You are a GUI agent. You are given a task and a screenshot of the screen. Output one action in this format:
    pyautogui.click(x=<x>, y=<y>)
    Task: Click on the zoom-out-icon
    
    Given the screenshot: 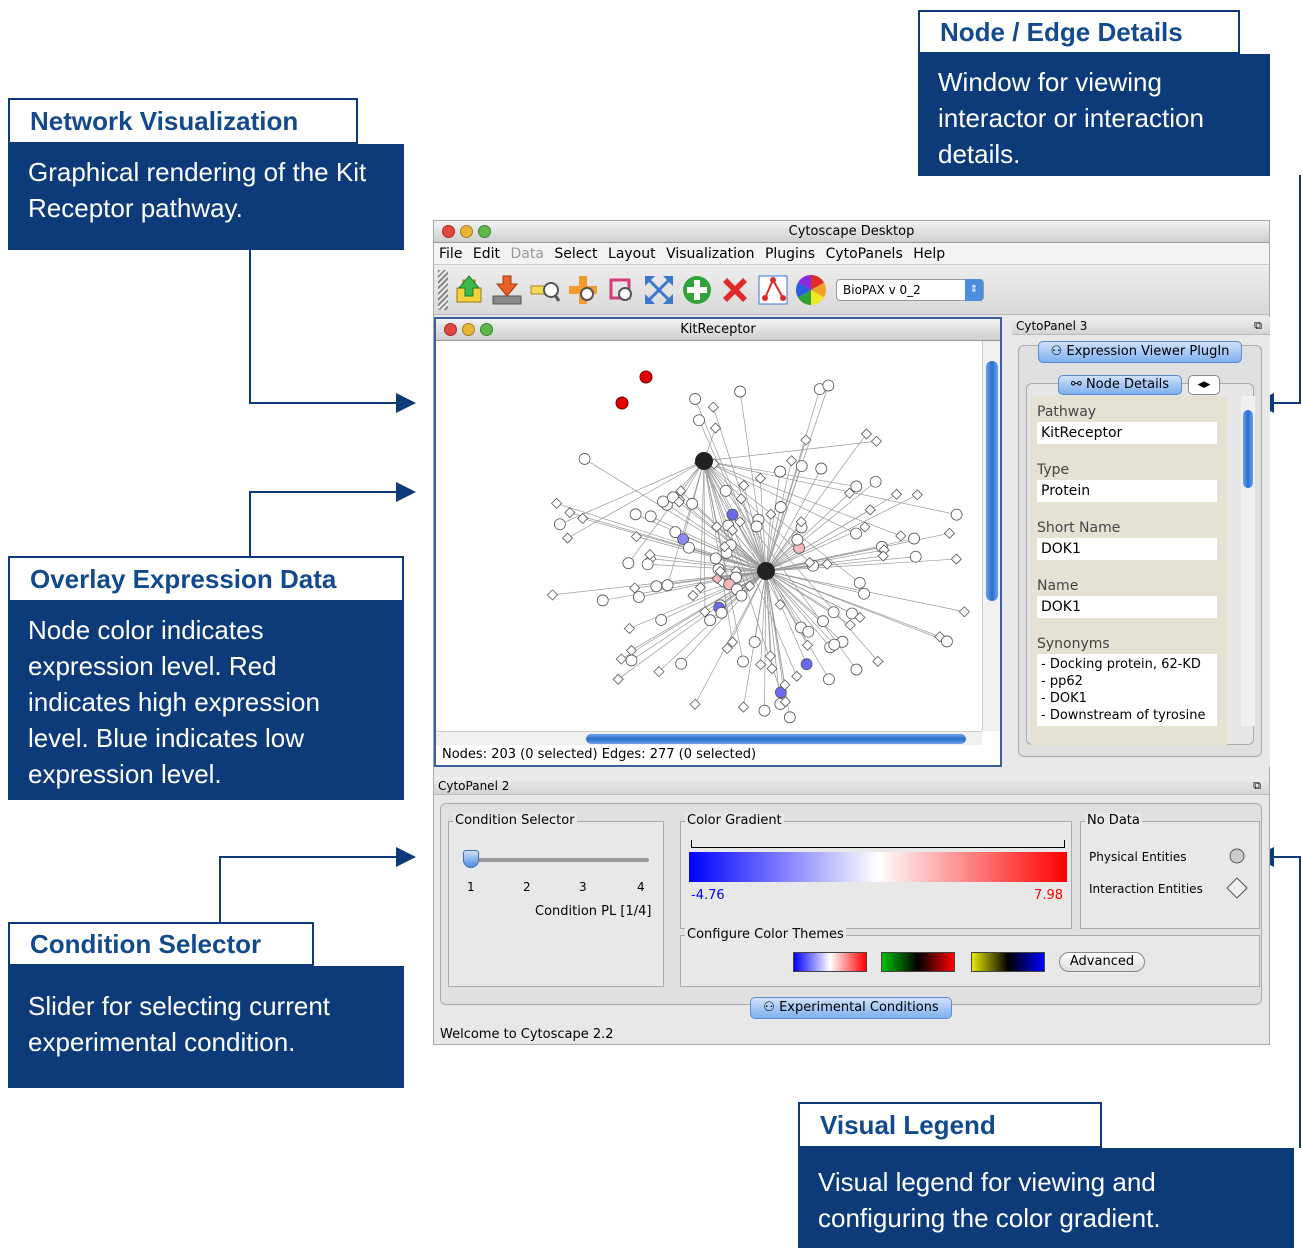 What is the action you would take?
    pyautogui.click(x=583, y=290)
    